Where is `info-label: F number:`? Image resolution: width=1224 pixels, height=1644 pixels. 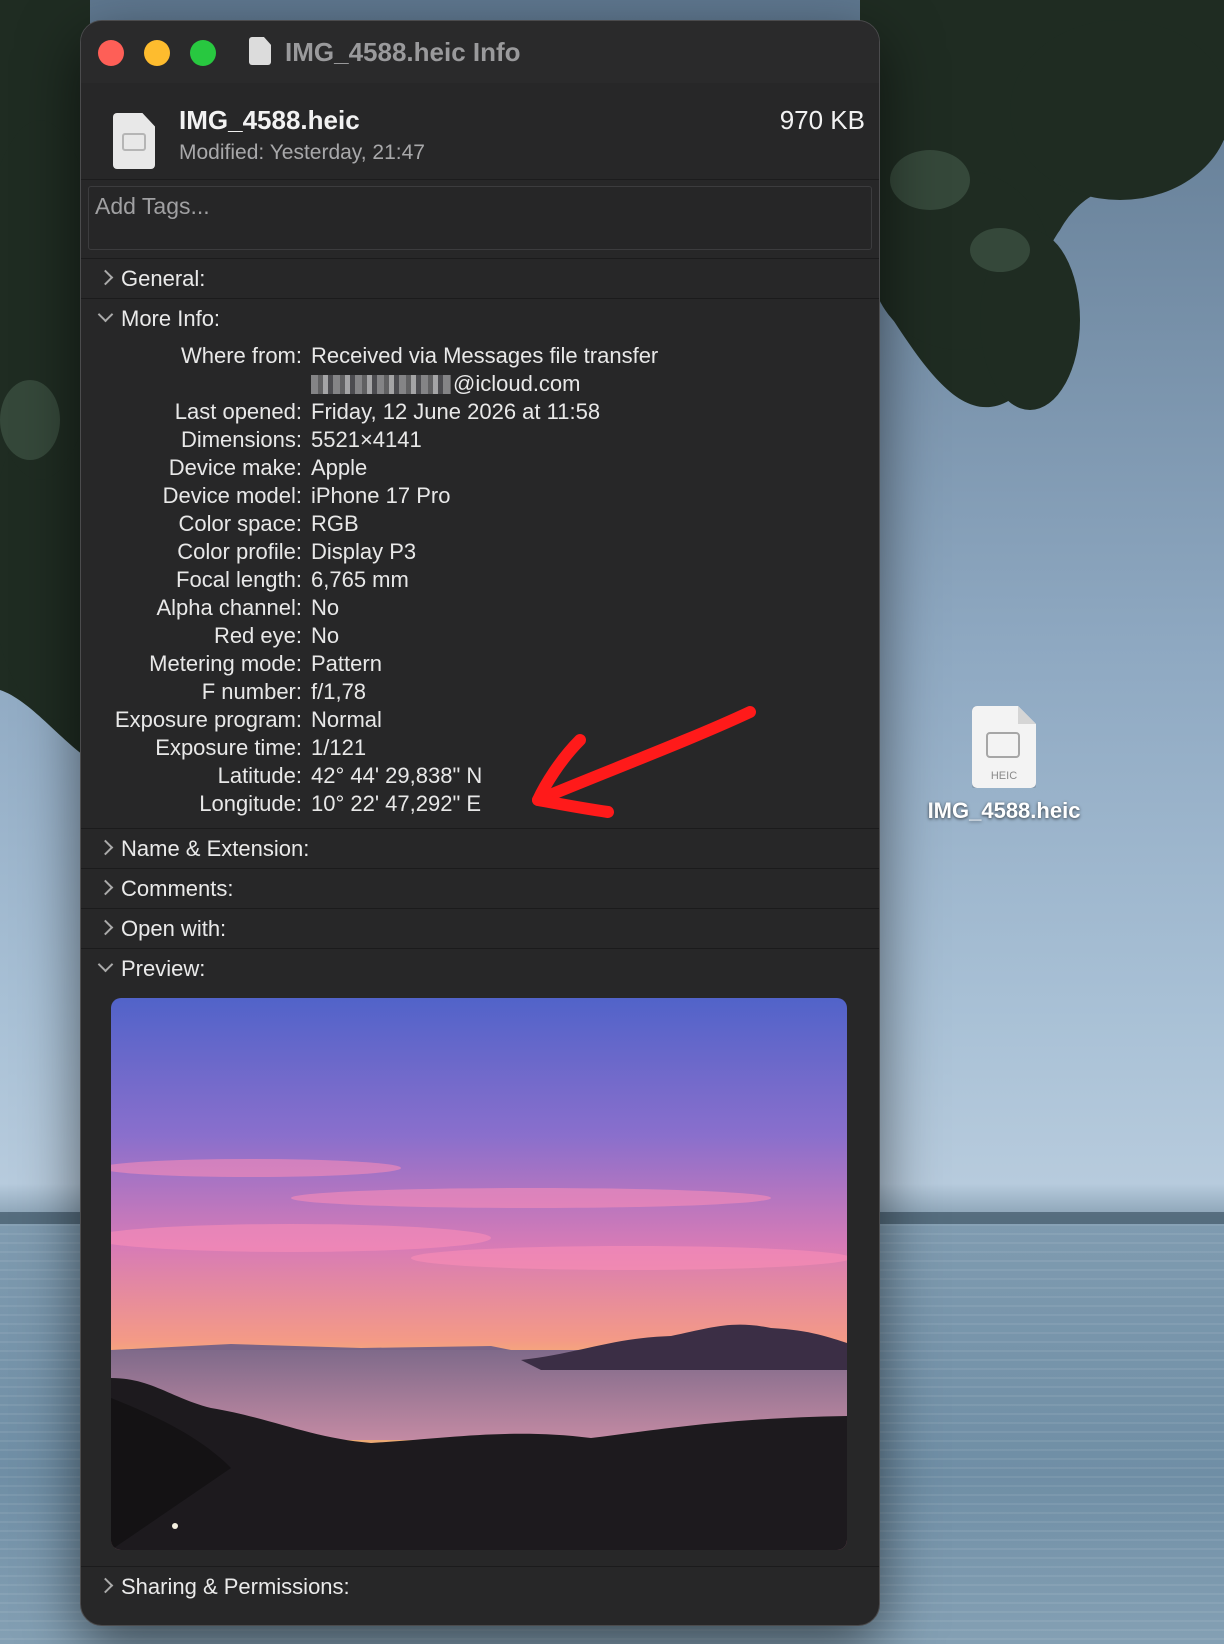 info-label: F number: is located at coordinates (251, 691).